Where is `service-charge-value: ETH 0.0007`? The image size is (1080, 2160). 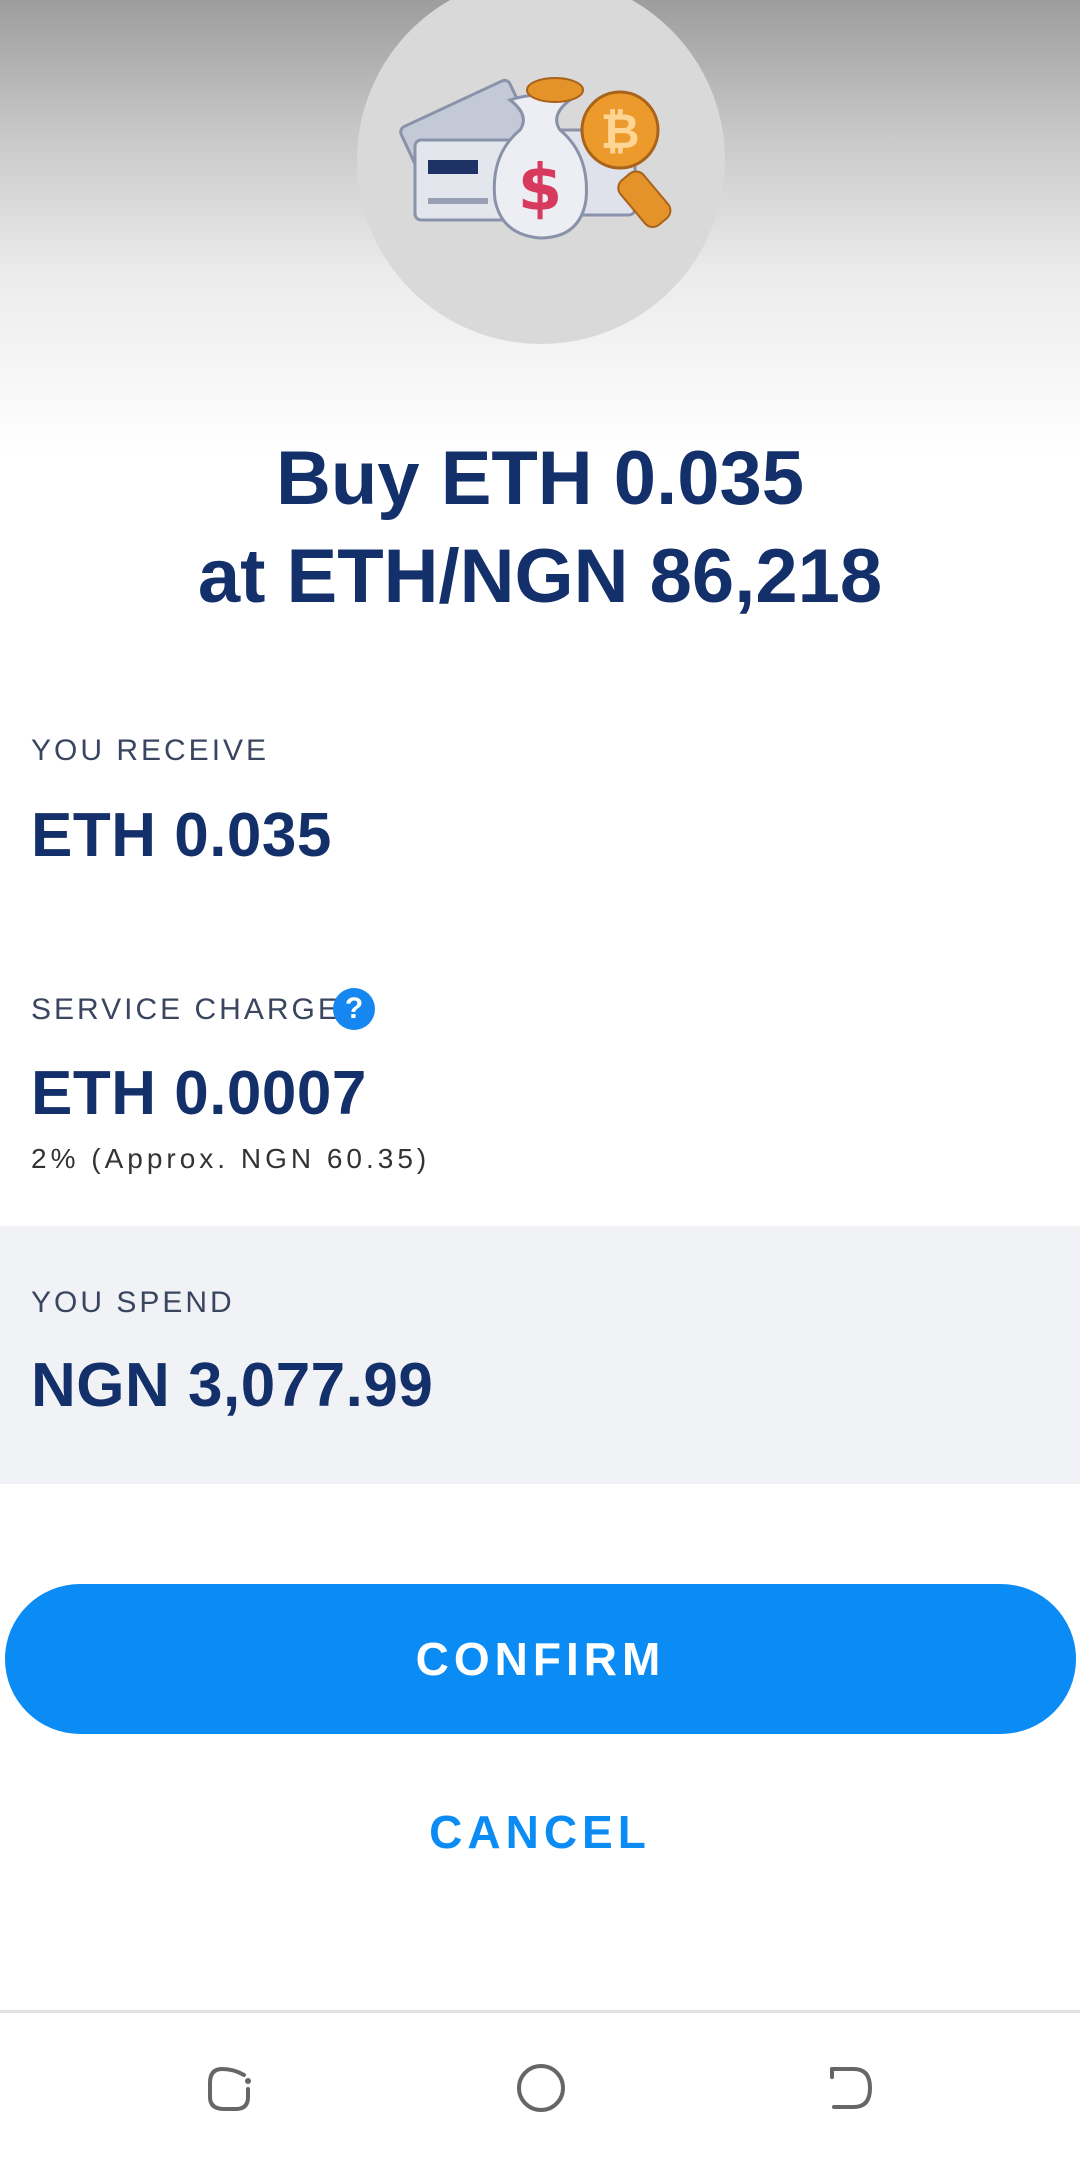
service-charge-value: ETH 0.0007 is located at coordinates (199, 1093).